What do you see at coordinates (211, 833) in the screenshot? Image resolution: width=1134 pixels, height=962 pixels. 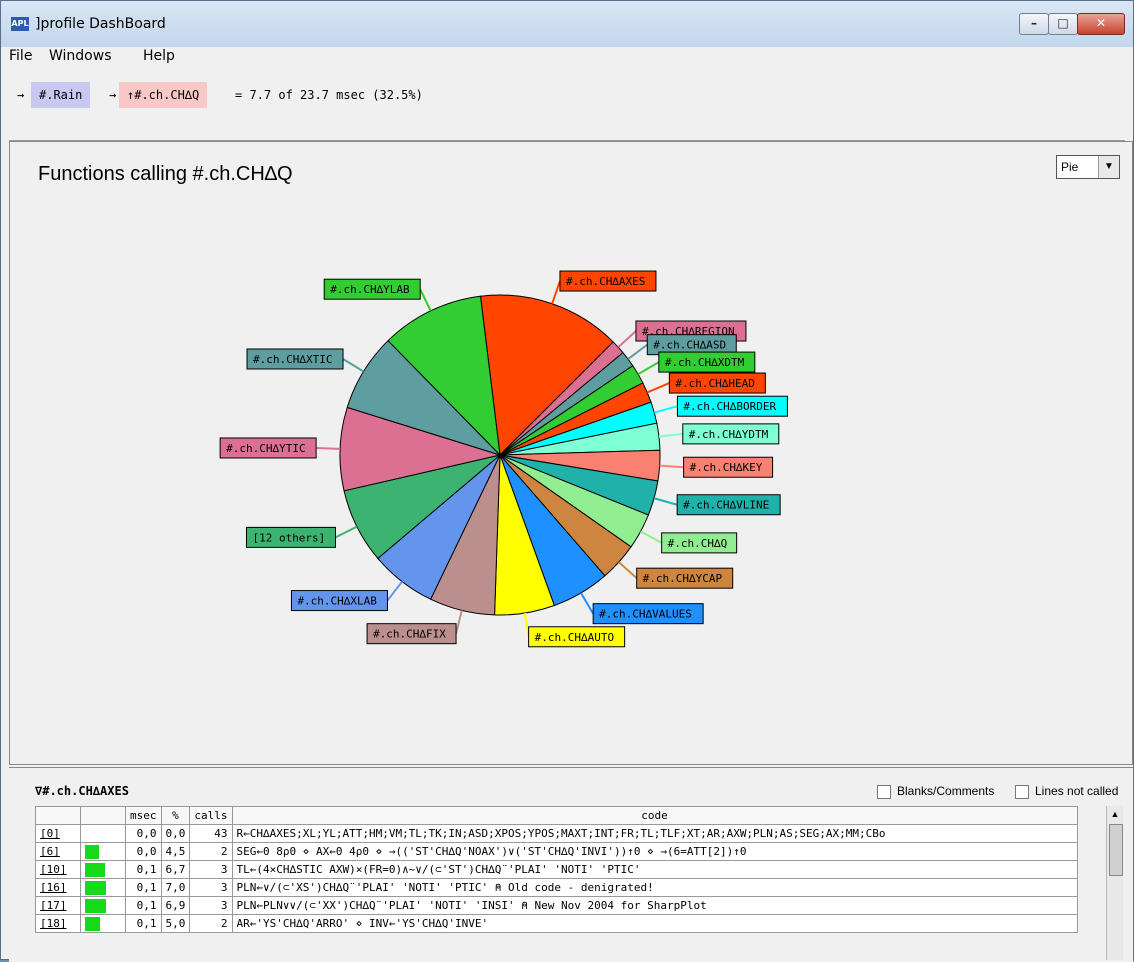 I see `calls-cell: 43` at bounding box center [211, 833].